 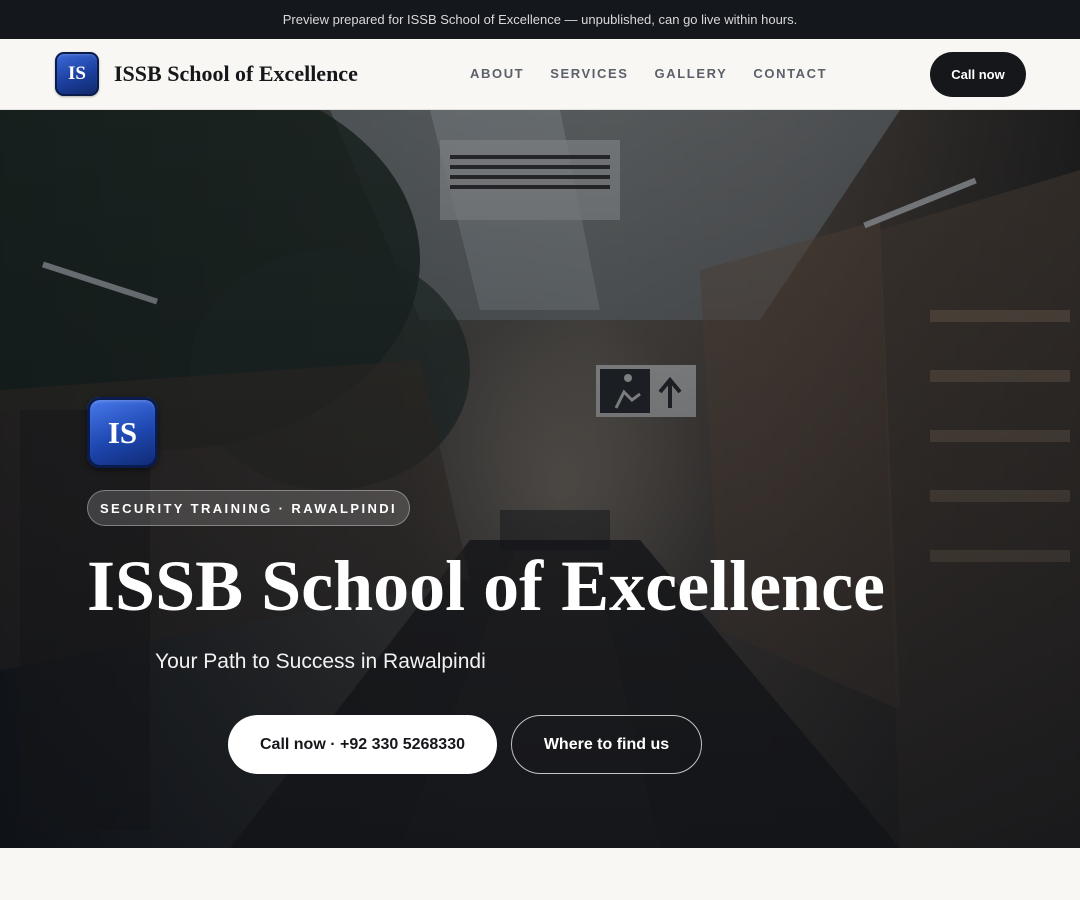 I want to click on logo-initials: IS, so click(x=77, y=73).